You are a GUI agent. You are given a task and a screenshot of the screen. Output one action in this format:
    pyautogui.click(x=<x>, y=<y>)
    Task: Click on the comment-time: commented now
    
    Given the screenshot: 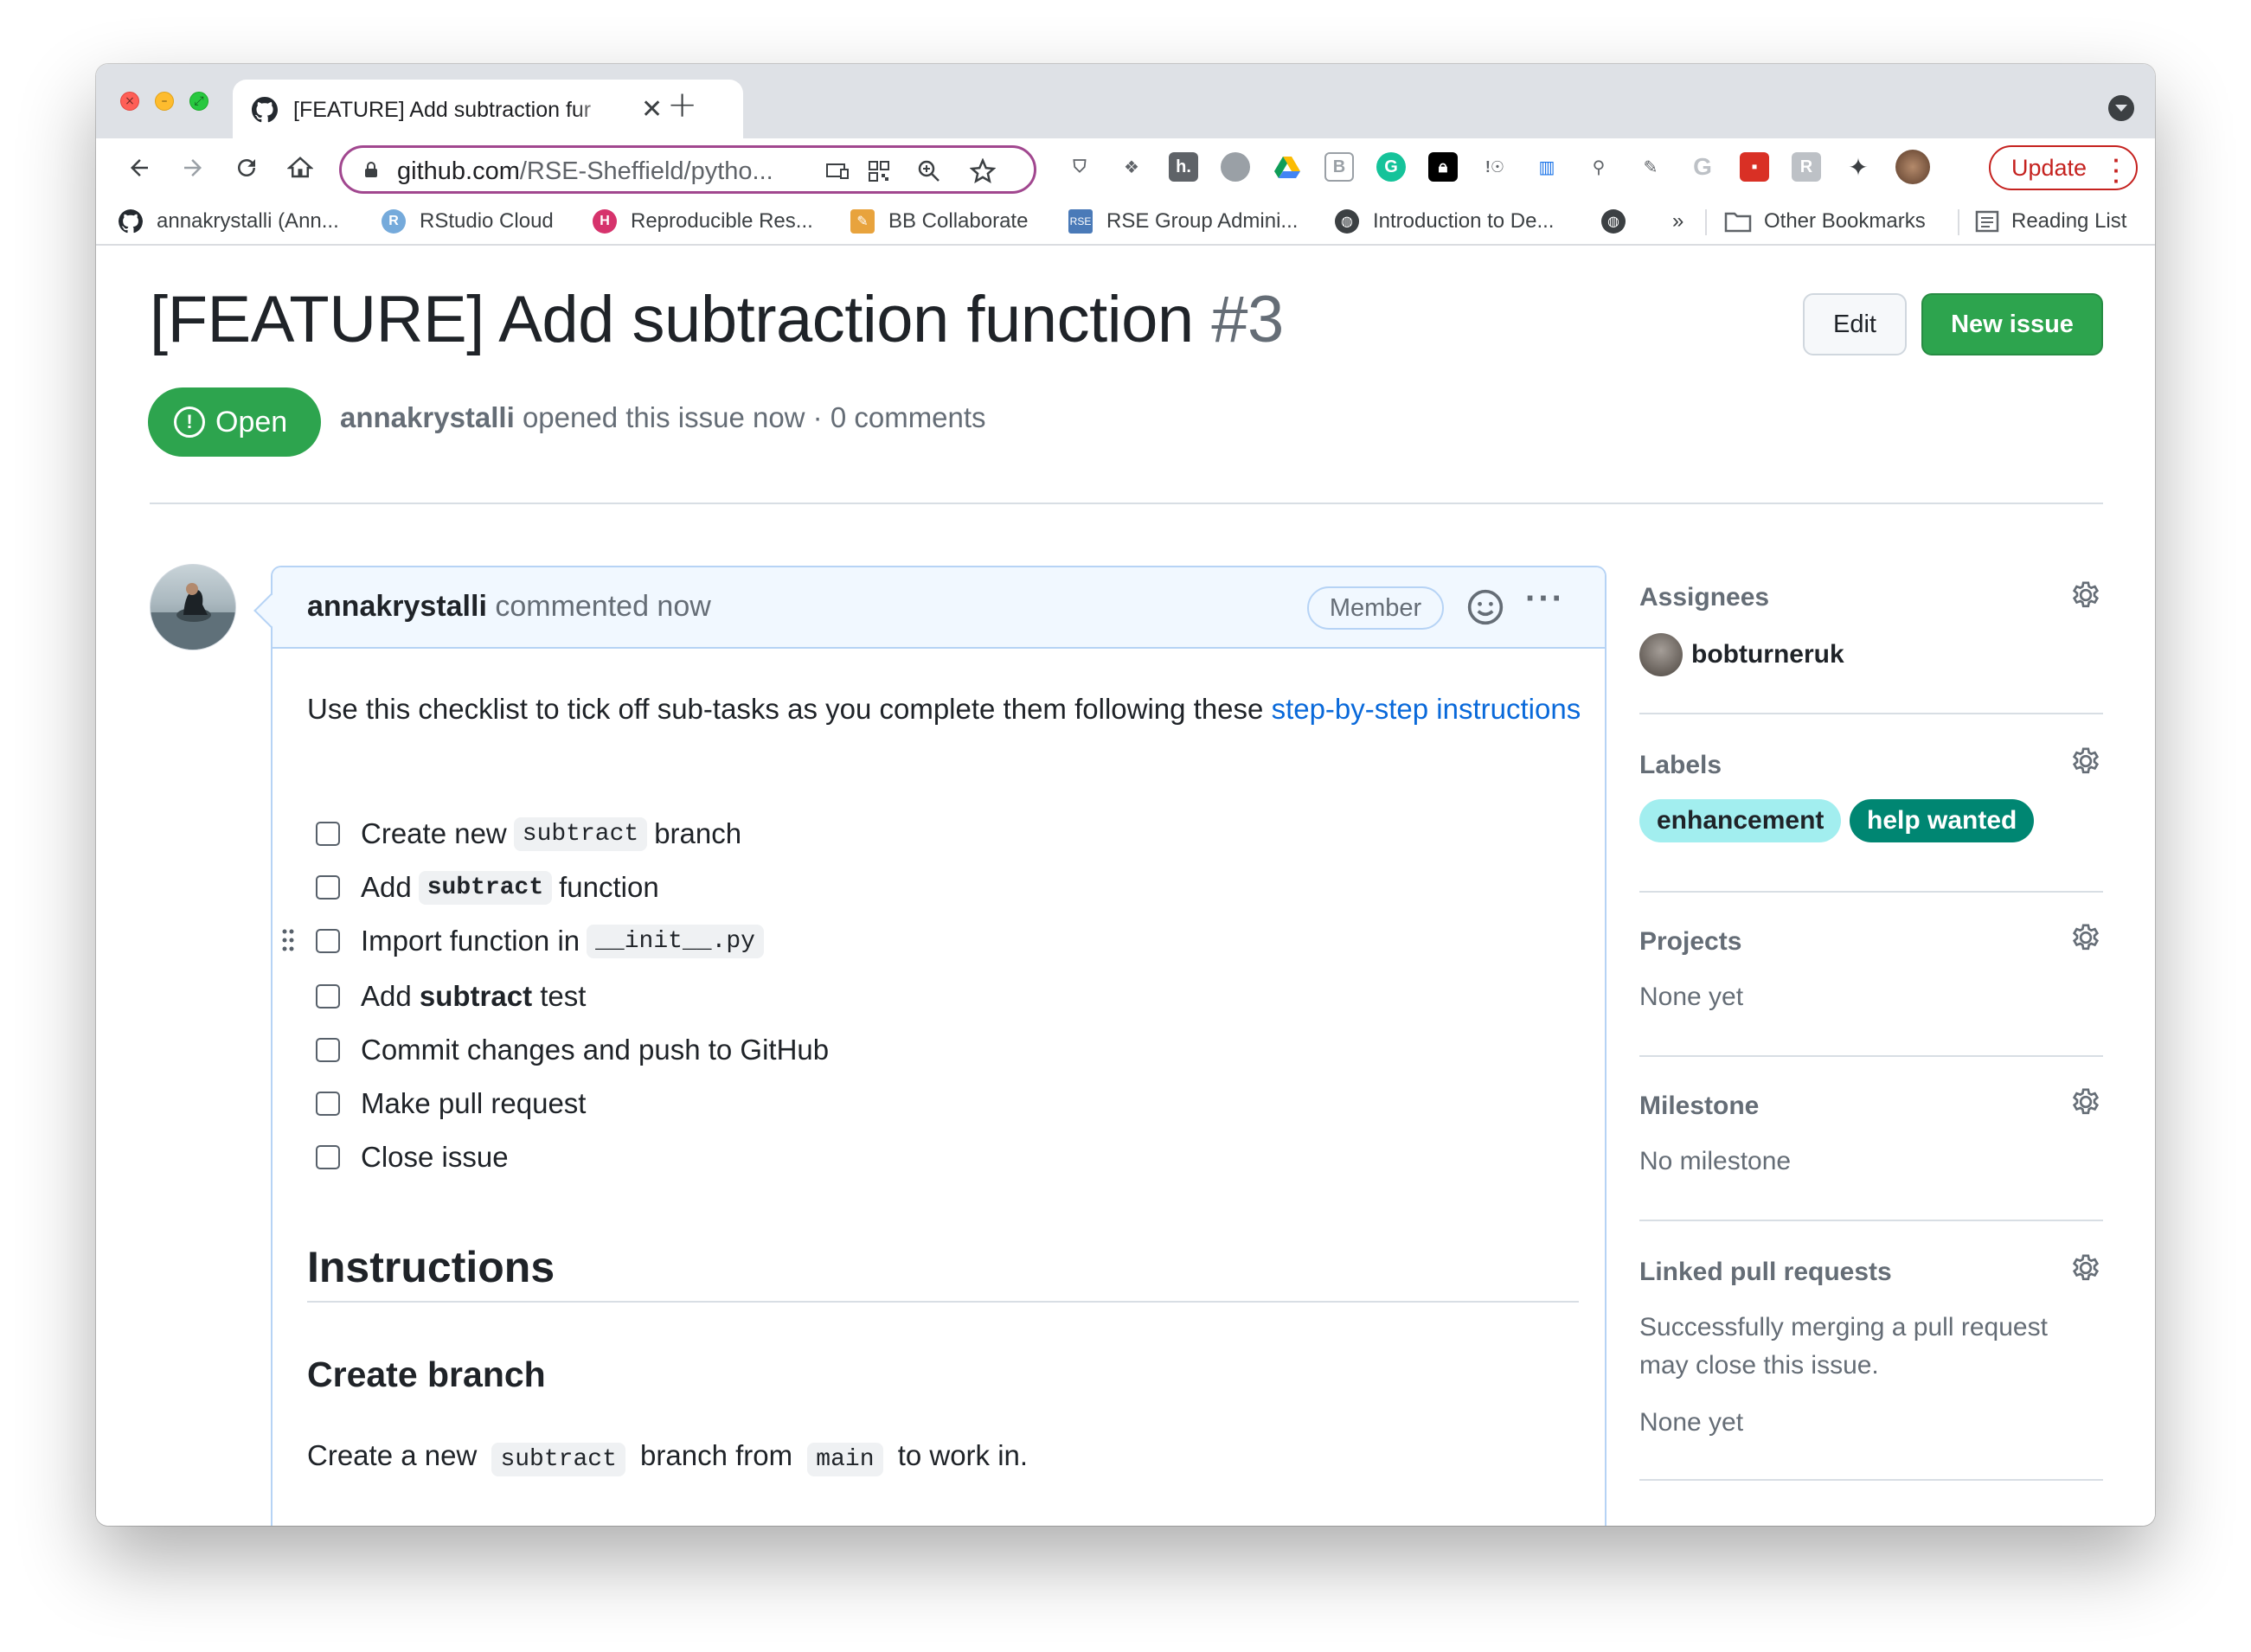 What is the action you would take?
    pyautogui.click(x=602, y=606)
    